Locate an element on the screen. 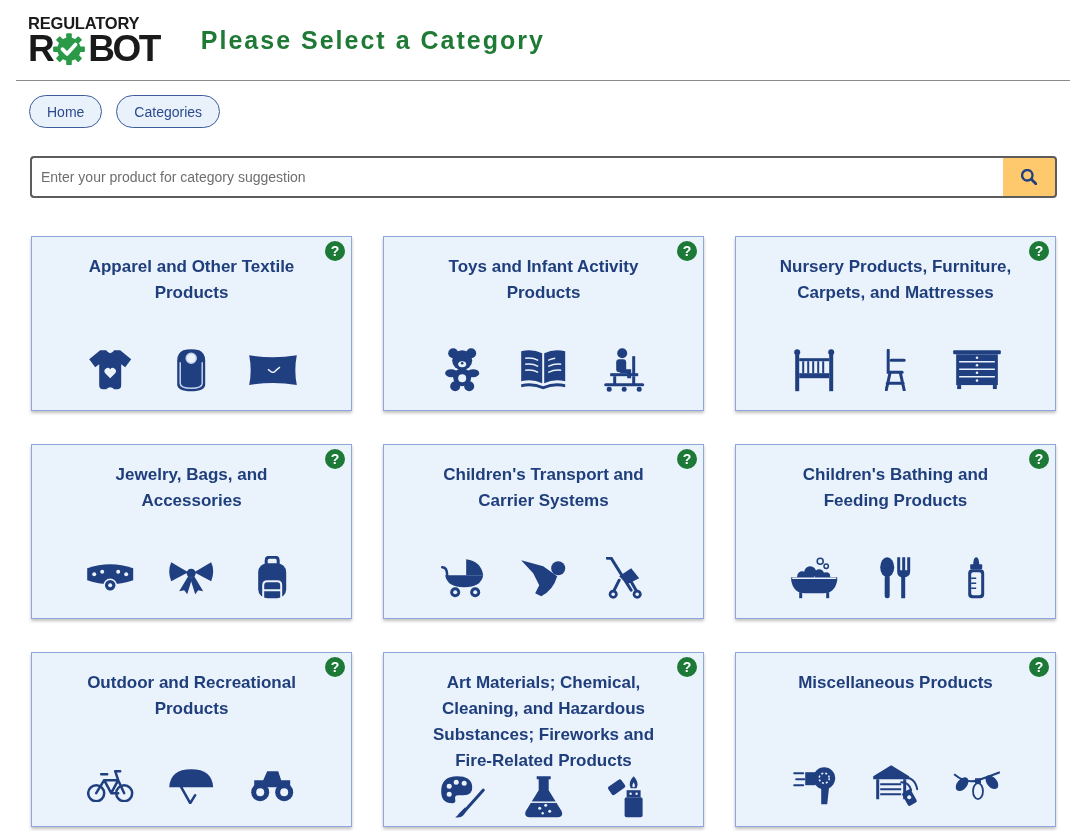  hair-dryer-icon is located at coordinates (814, 786).